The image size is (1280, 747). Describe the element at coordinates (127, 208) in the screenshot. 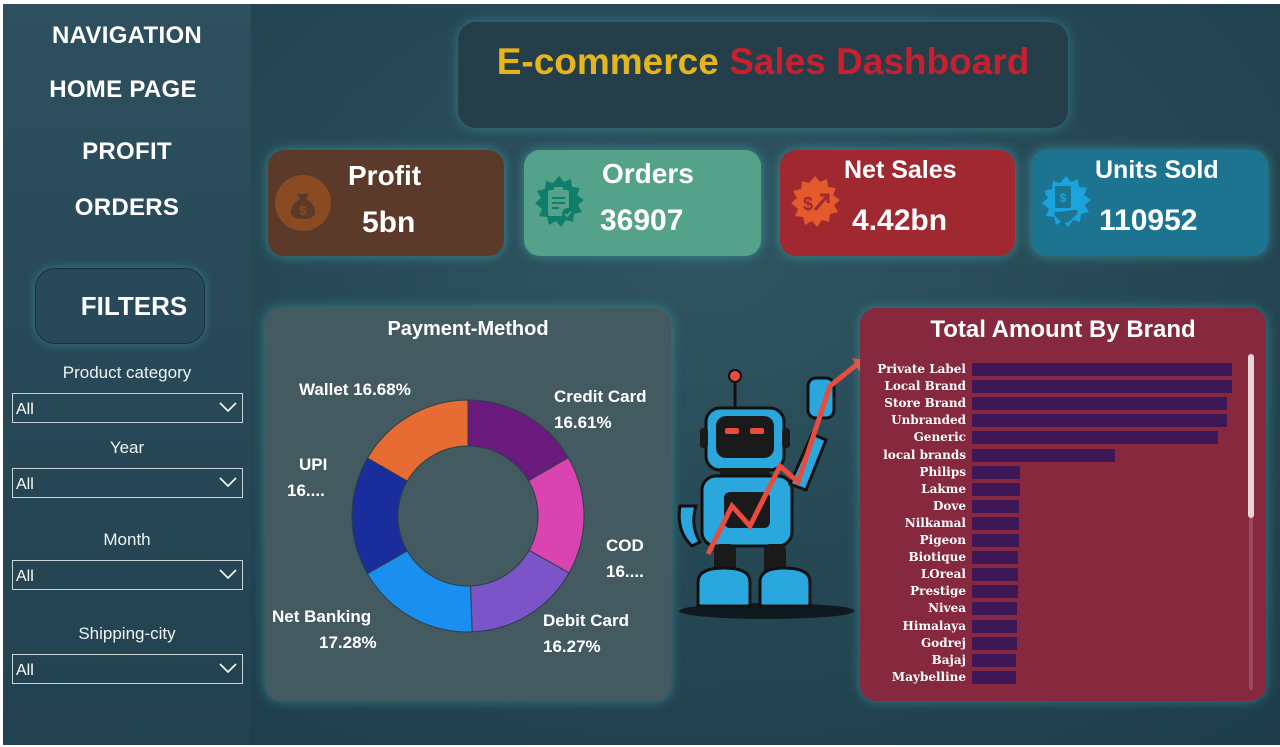

I see `nav-orders-button: ORDERS` at that location.